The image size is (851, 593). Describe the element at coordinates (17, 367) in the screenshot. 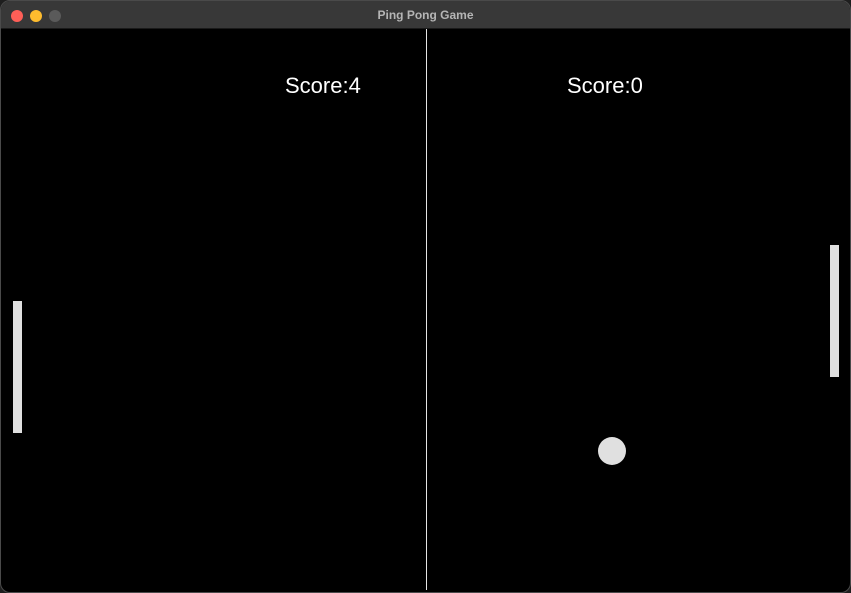

I see `left-paddle` at that location.